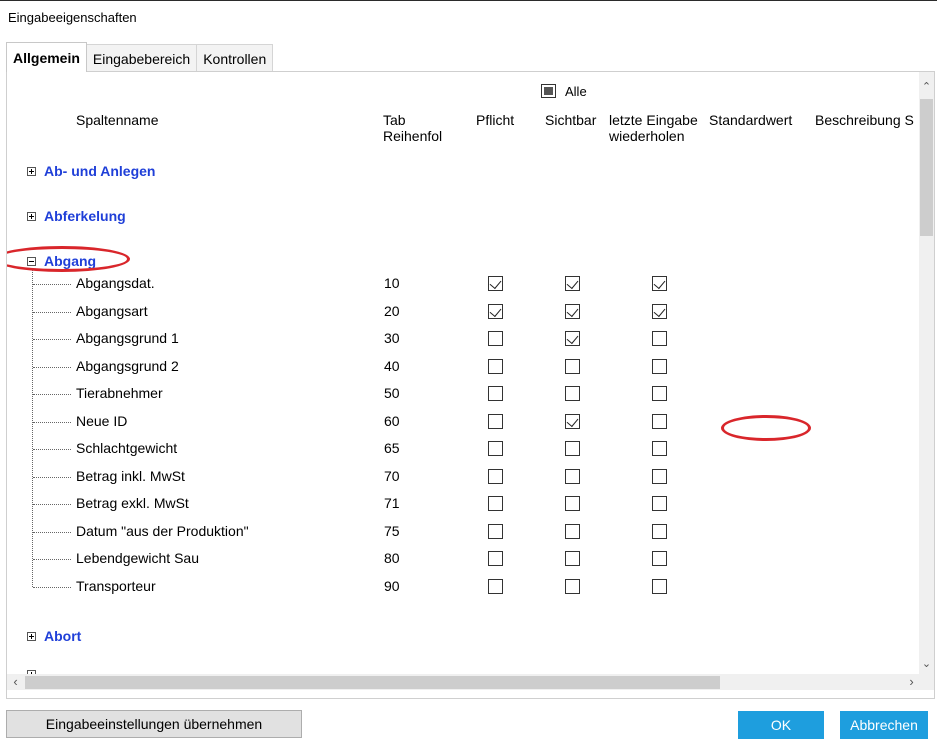 The height and width of the screenshot is (742, 937). Describe the element at coordinates (117, 120) in the screenshot. I see `header-spaltenname: Spaltenname` at that location.